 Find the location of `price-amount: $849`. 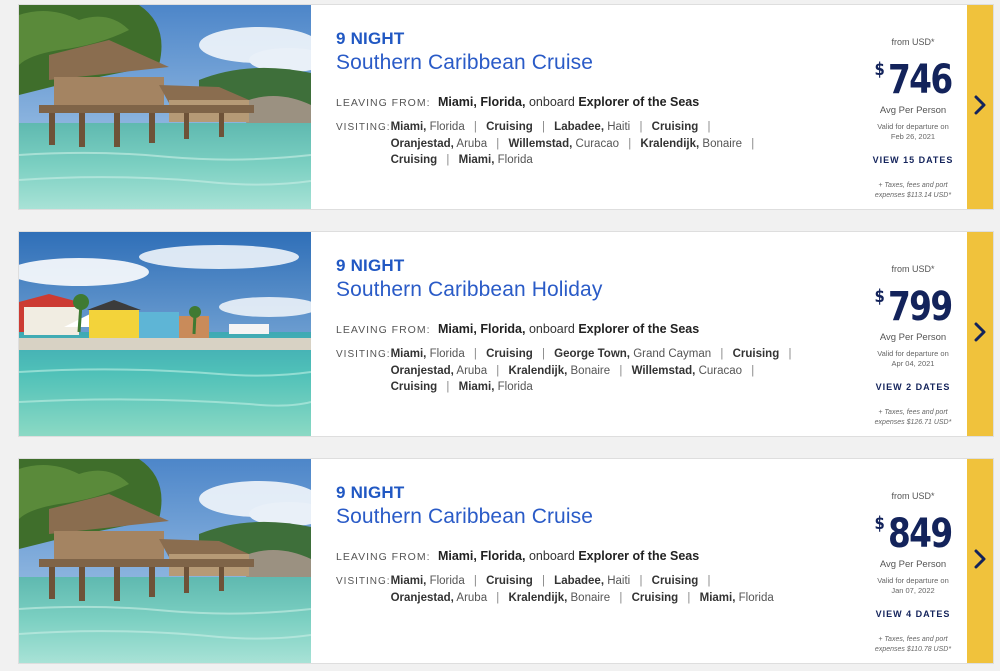

price-amount: $849 is located at coordinates (913, 529).